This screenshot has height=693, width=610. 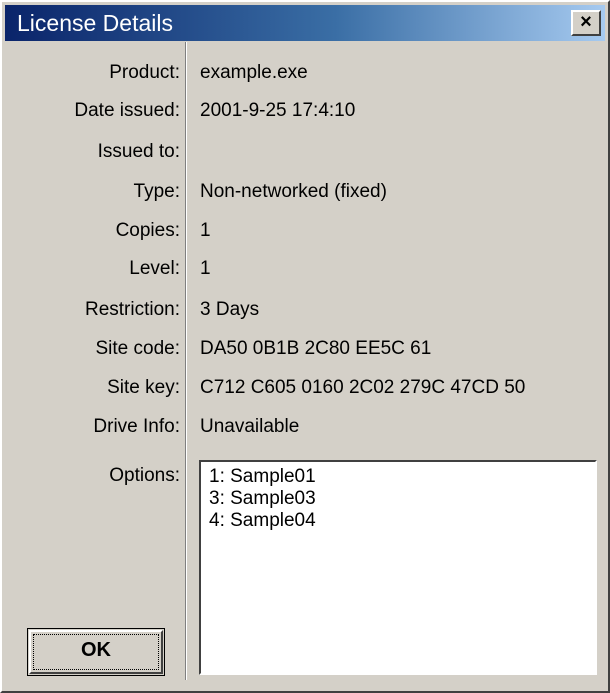 What do you see at coordinates (143, 387) in the screenshot?
I see `site-key-label: Site key:` at bounding box center [143, 387].